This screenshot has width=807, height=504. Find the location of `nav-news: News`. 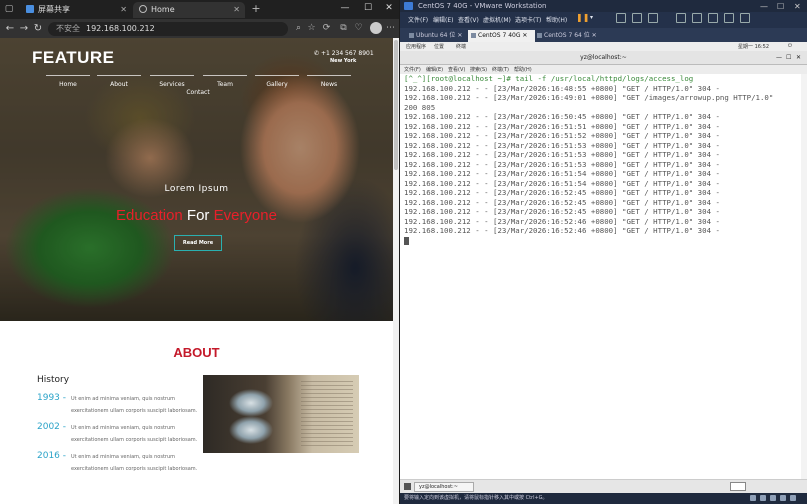

nav-news: News is located at coordinates (329, 81).